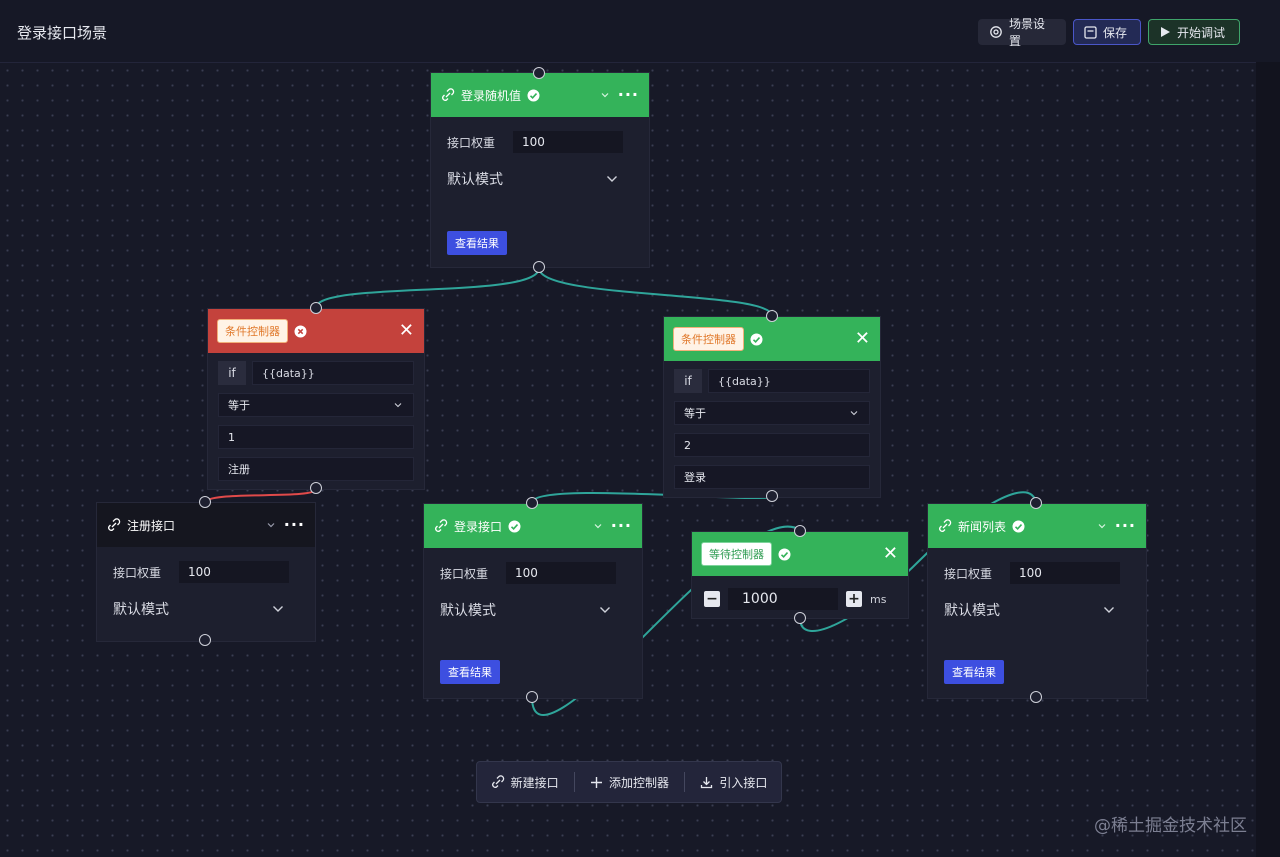 The width and height of the screenshot is (1280, 857). I want to click on scene-settings-button: 场景设置, so click(1022, 32).